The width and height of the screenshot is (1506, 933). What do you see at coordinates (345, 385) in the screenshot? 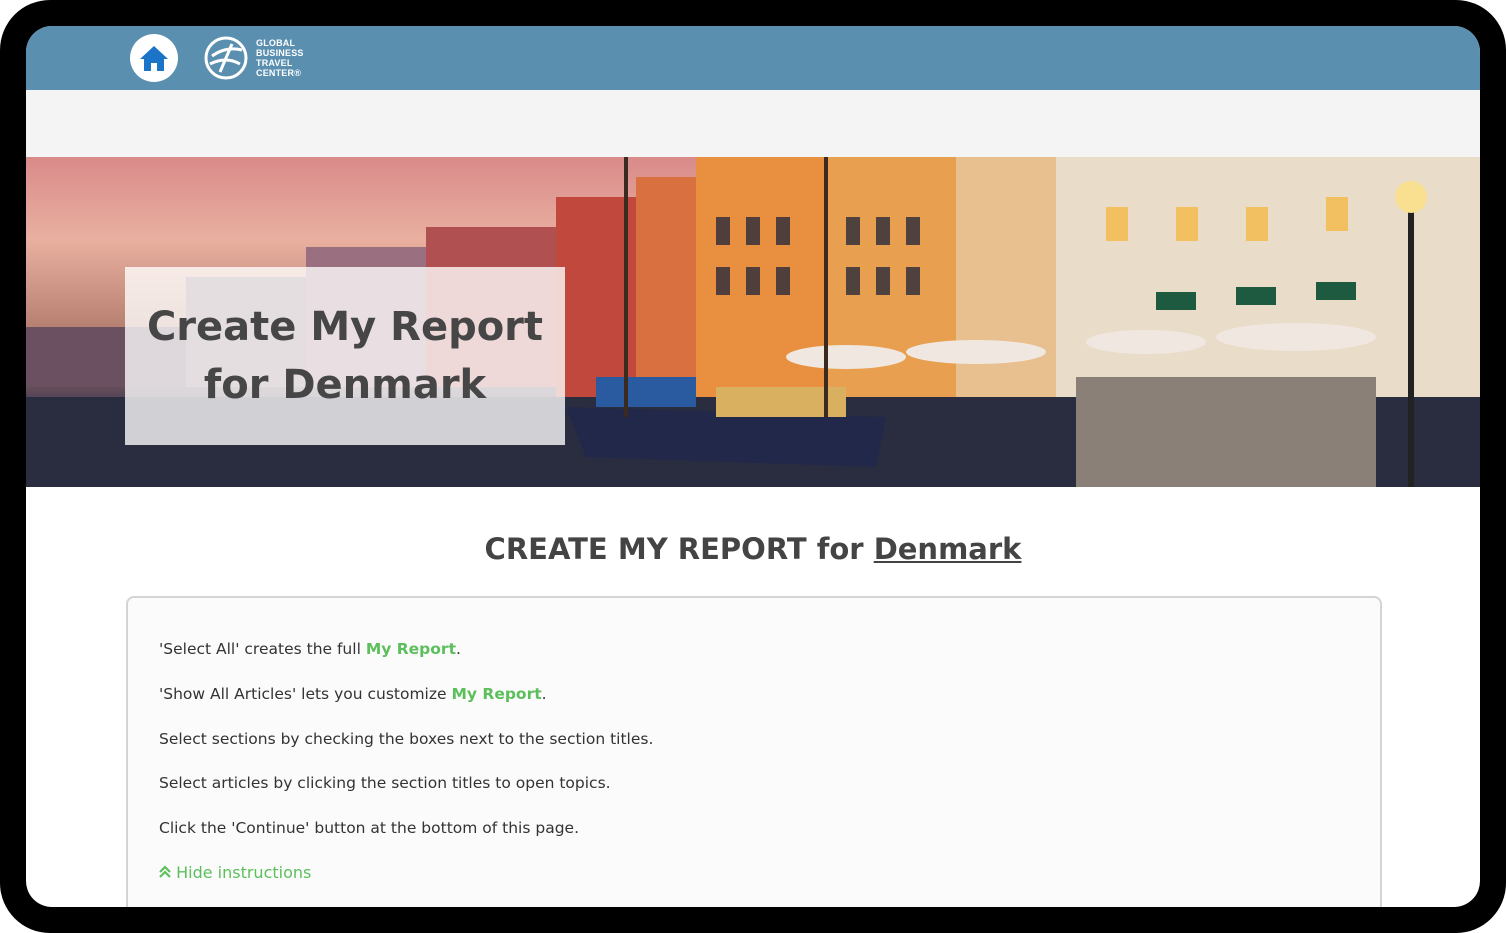
I see `banner-title-line-2: for Denmark` at bounding box center [345, 385].